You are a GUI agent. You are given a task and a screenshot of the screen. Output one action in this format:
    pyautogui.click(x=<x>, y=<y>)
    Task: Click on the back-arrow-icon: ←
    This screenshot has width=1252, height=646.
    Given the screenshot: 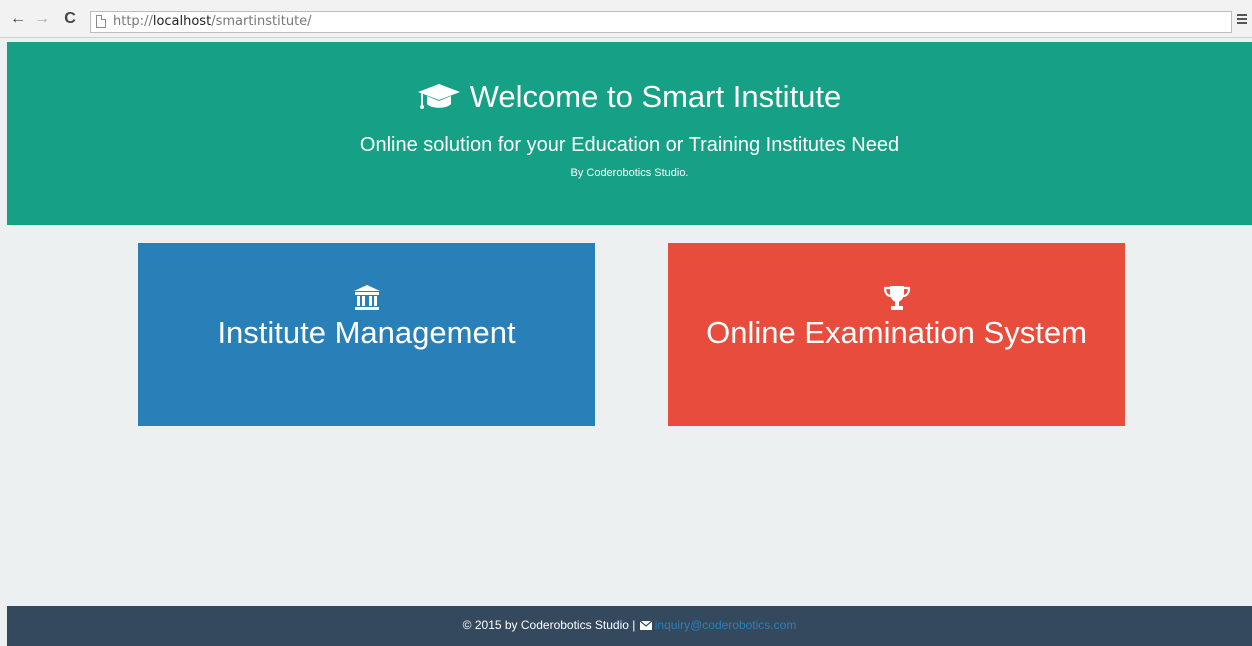 What is the action you would take?
    pyautogui.click(x=18, y=19)
    